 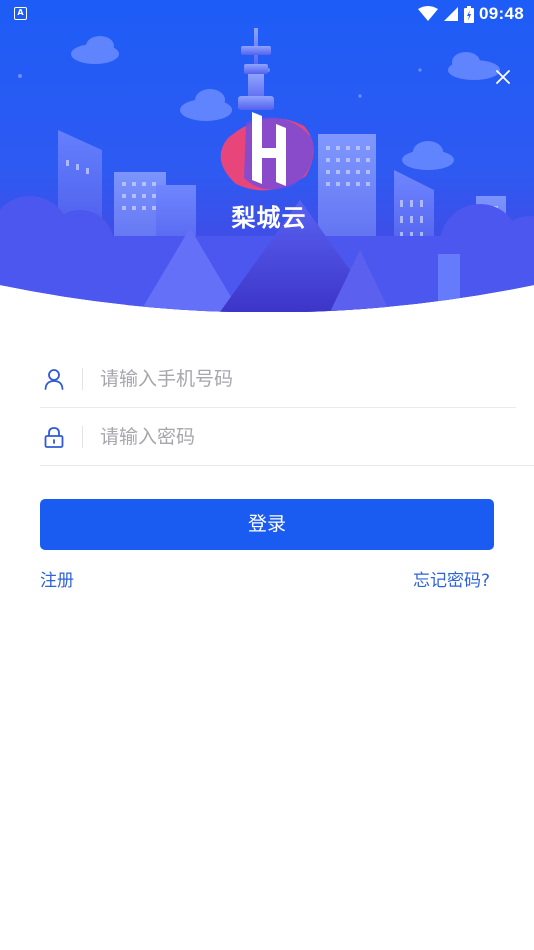 I want to click on password-input, so click(x=300, y=437).